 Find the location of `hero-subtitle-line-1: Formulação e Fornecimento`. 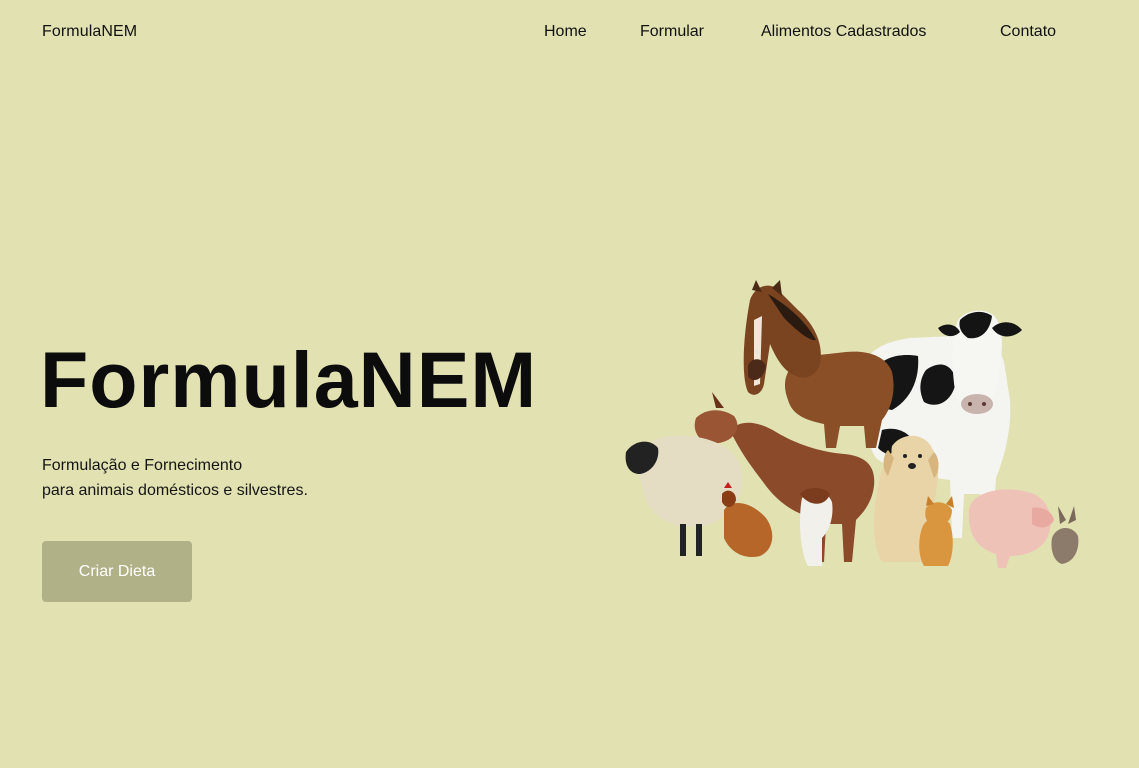

hero-subtitle-line-1: Formulação e Fornecimento is located at coordinates (142, 465).